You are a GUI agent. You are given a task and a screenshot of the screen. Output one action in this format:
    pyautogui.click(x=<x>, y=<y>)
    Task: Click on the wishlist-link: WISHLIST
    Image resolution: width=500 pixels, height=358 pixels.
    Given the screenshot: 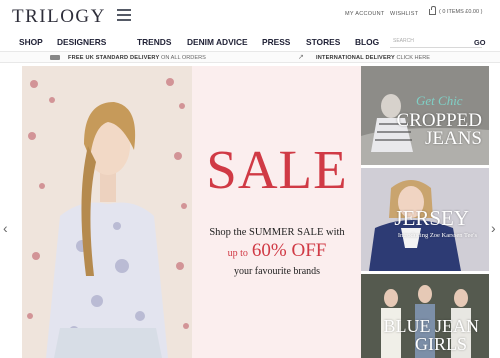 What is the action you would take?
    pyautogui.click(x=404, y=14)
    